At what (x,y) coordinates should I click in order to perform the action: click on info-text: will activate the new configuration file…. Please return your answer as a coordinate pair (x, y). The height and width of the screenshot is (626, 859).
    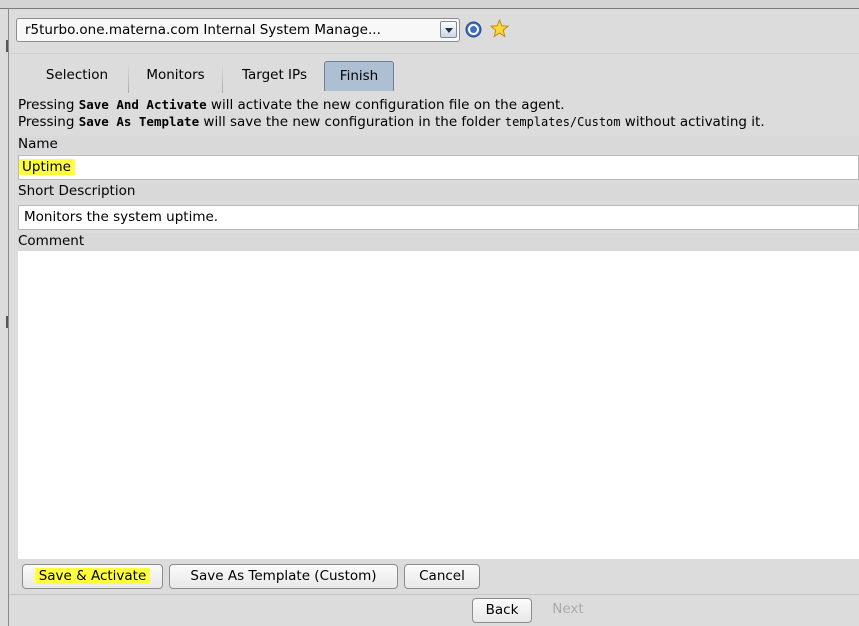
    Looking at the image, I should click on (385, 105).